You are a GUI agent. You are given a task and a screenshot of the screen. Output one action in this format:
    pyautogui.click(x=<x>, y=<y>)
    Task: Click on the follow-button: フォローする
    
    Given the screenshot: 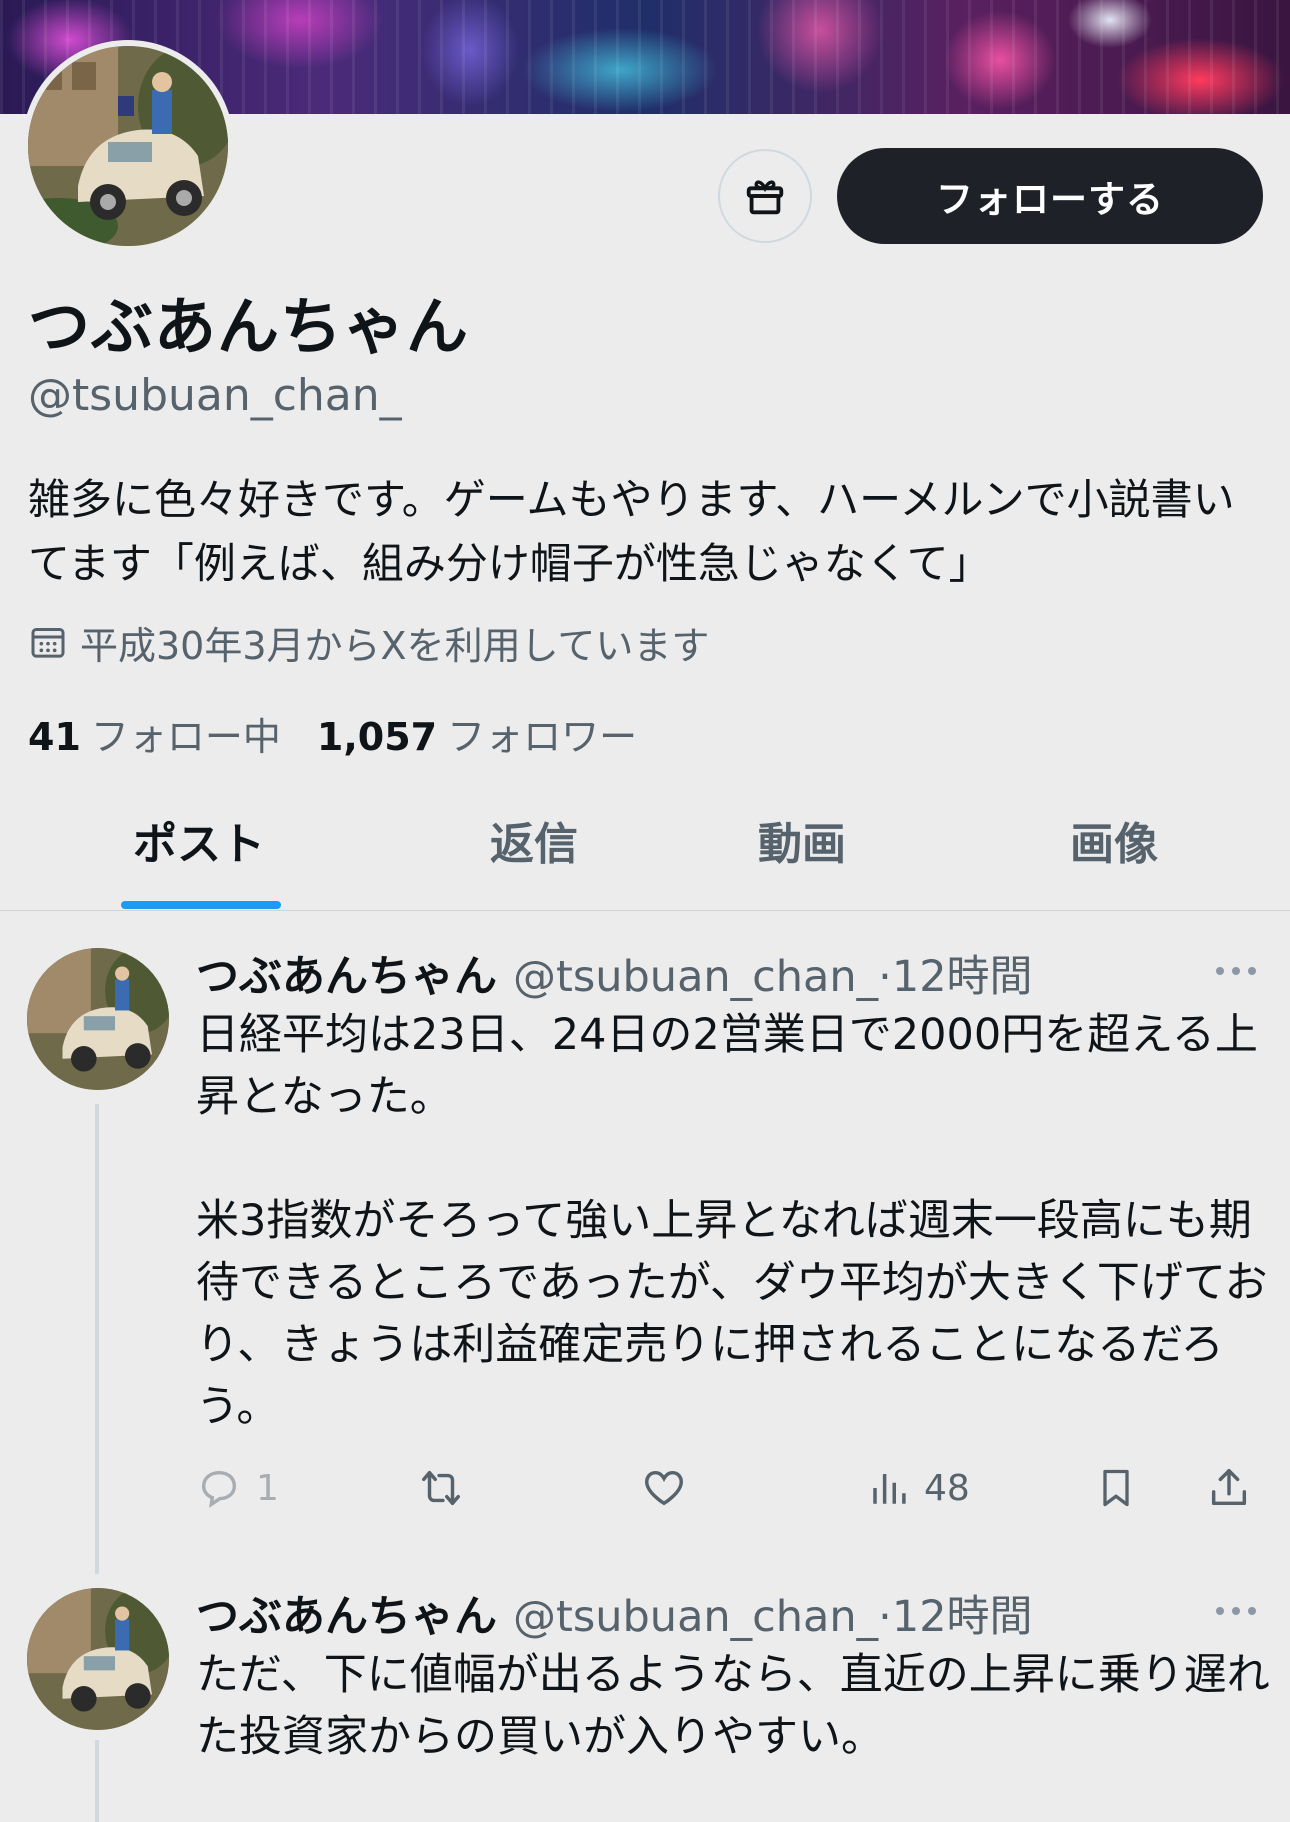 What is the action you would take?
    pyautogui.click(x=1050, y=196)
    